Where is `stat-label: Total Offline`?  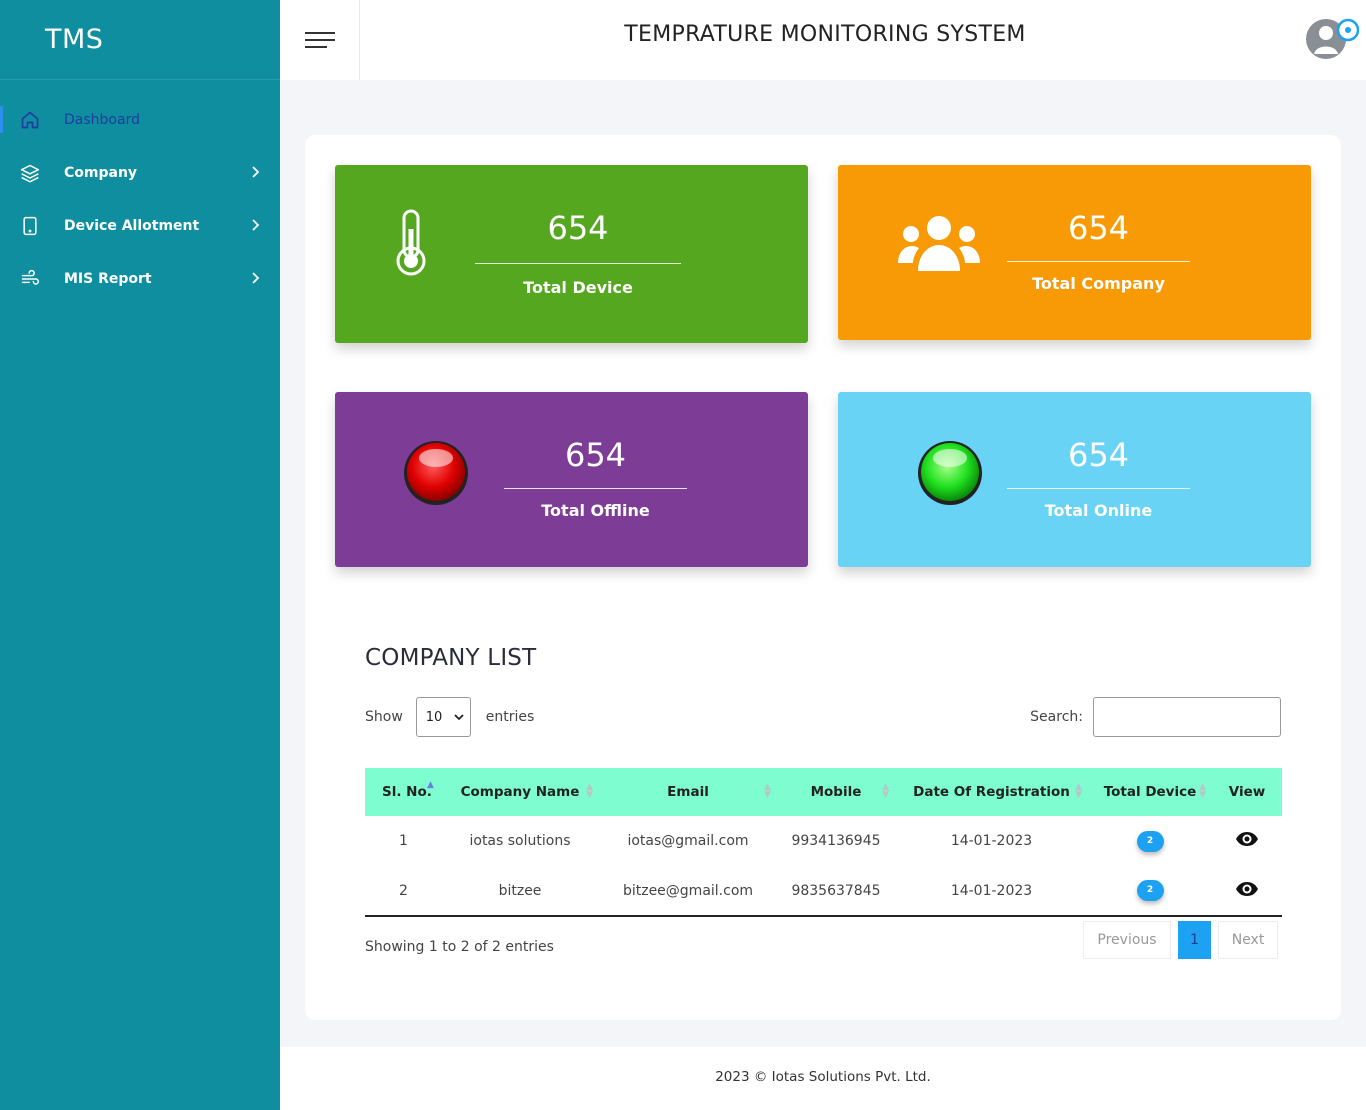
stat-label: Total Offline is located at coordinates (595, 510).